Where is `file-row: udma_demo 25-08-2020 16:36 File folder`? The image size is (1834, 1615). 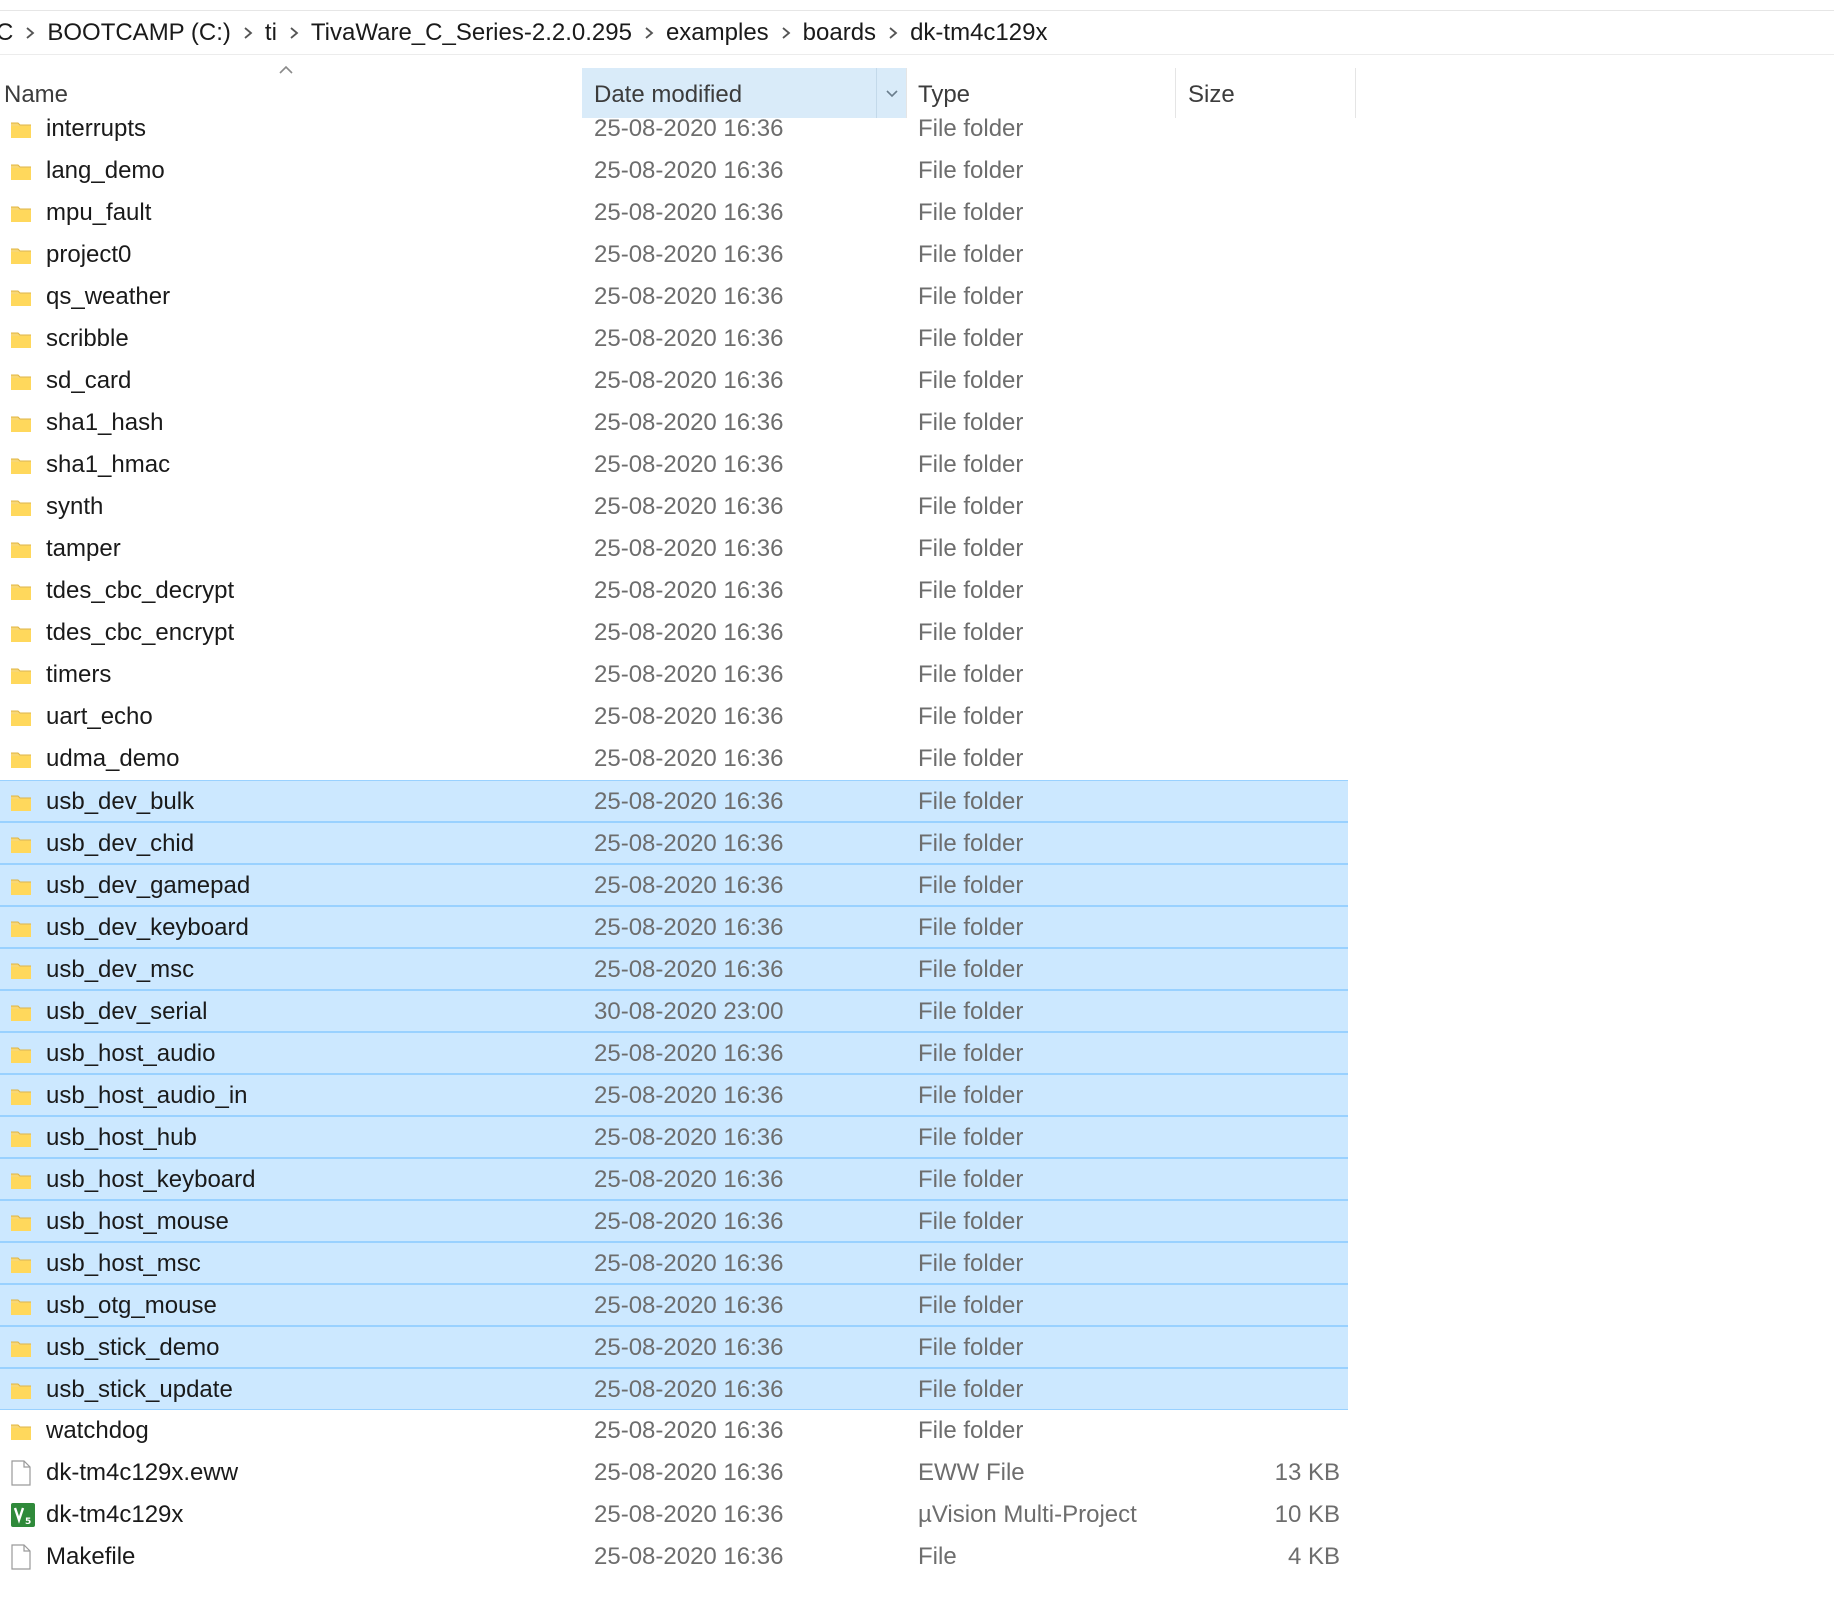
file-row: udma_demo 25-08-2020 16:36 File folder is located at coordinates (674, 759).